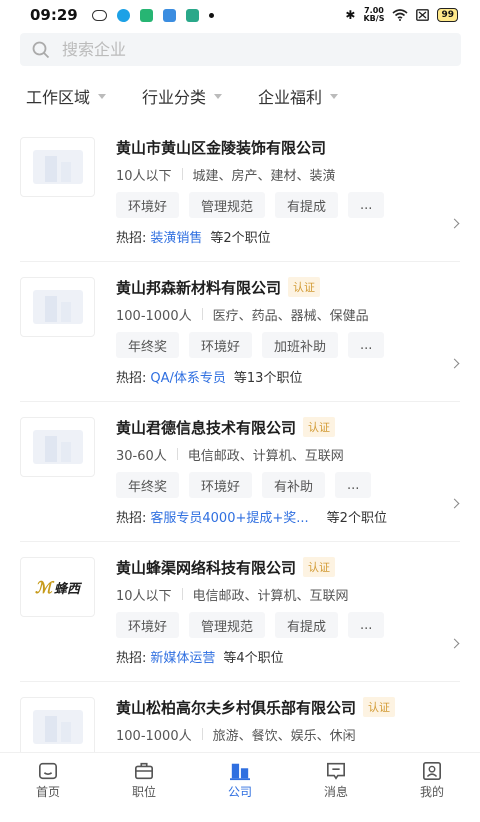 Image resolution: width=480 pixels, height=822 pixels. What do you see at coordinates (144, 771) in the screenshot?
I see `briefcase-icon` at bounding box center [144, 771].